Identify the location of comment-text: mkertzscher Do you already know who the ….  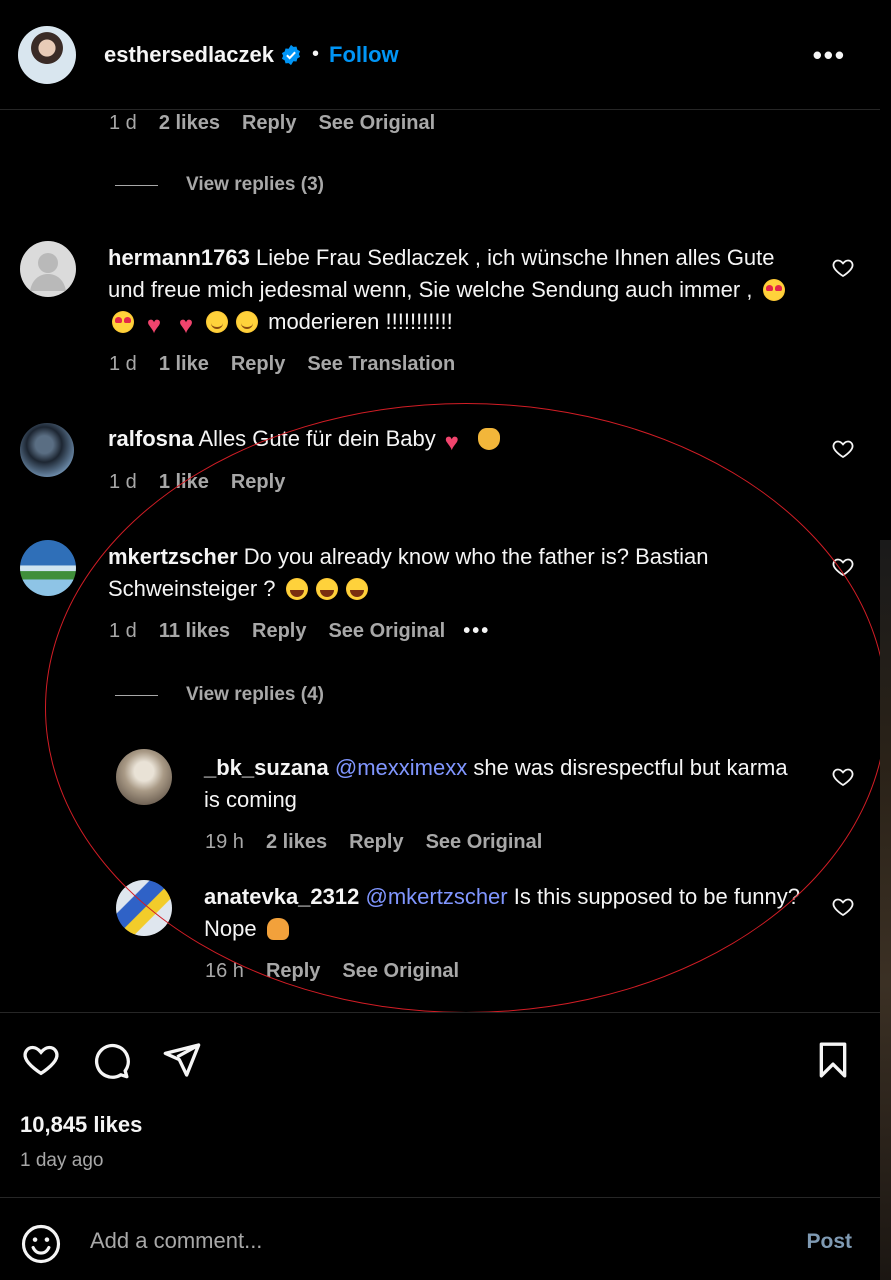
(458, 573).